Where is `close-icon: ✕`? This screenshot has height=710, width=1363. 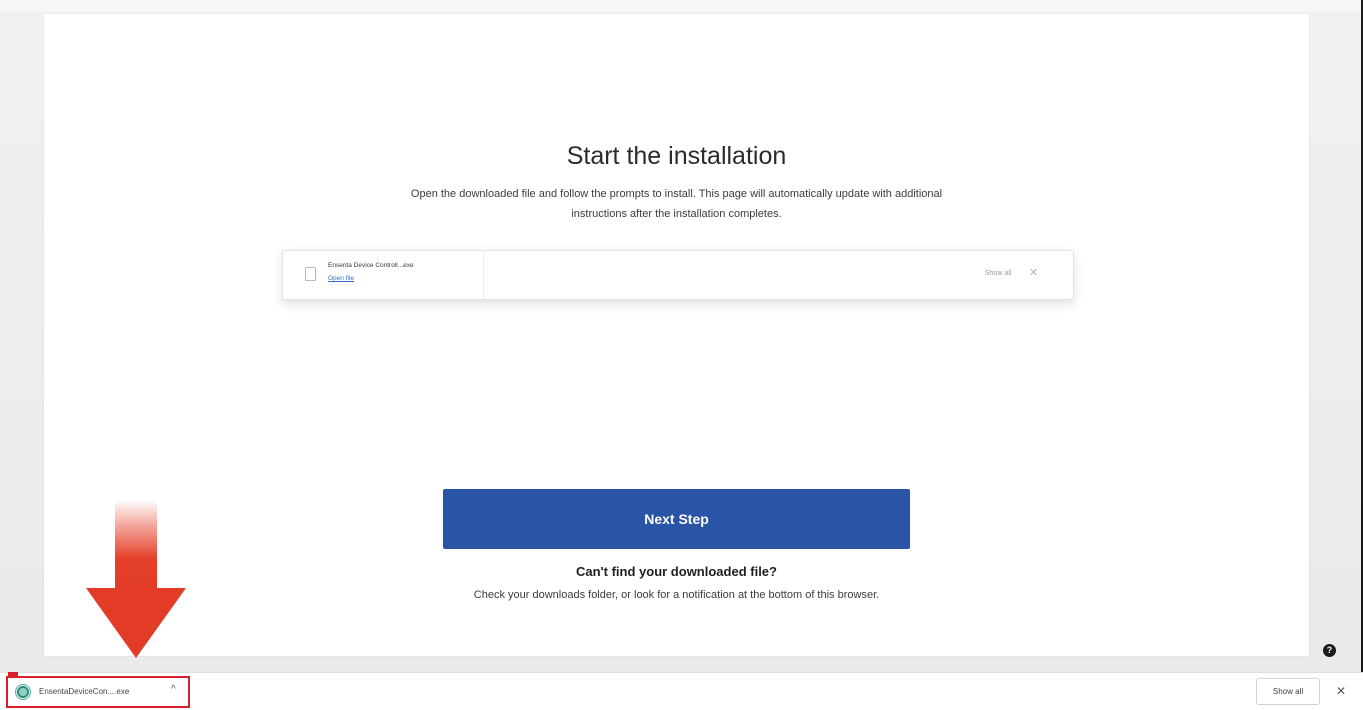 close-icon: ✕ is located at coordinates (1341, 691).